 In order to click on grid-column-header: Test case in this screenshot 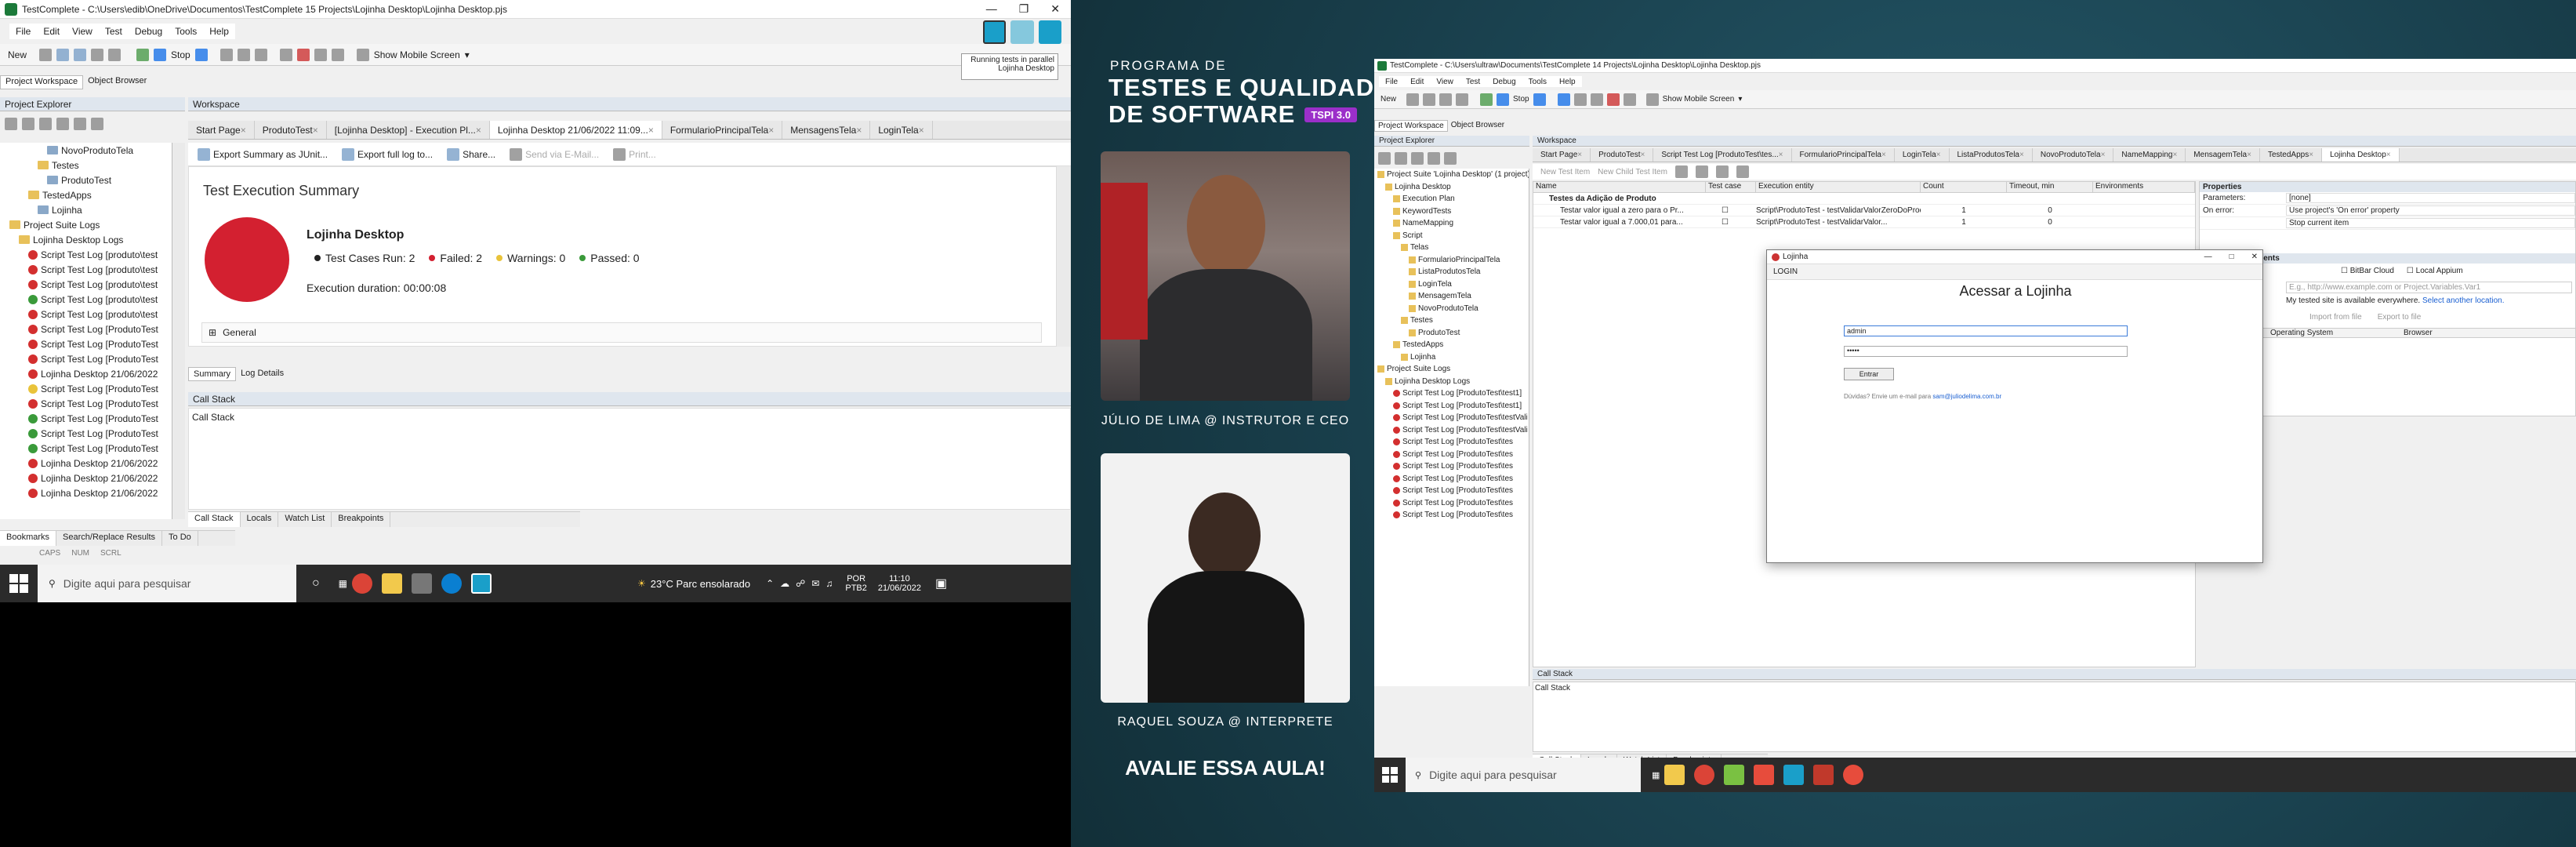, I will do `click(1731, 187)`.